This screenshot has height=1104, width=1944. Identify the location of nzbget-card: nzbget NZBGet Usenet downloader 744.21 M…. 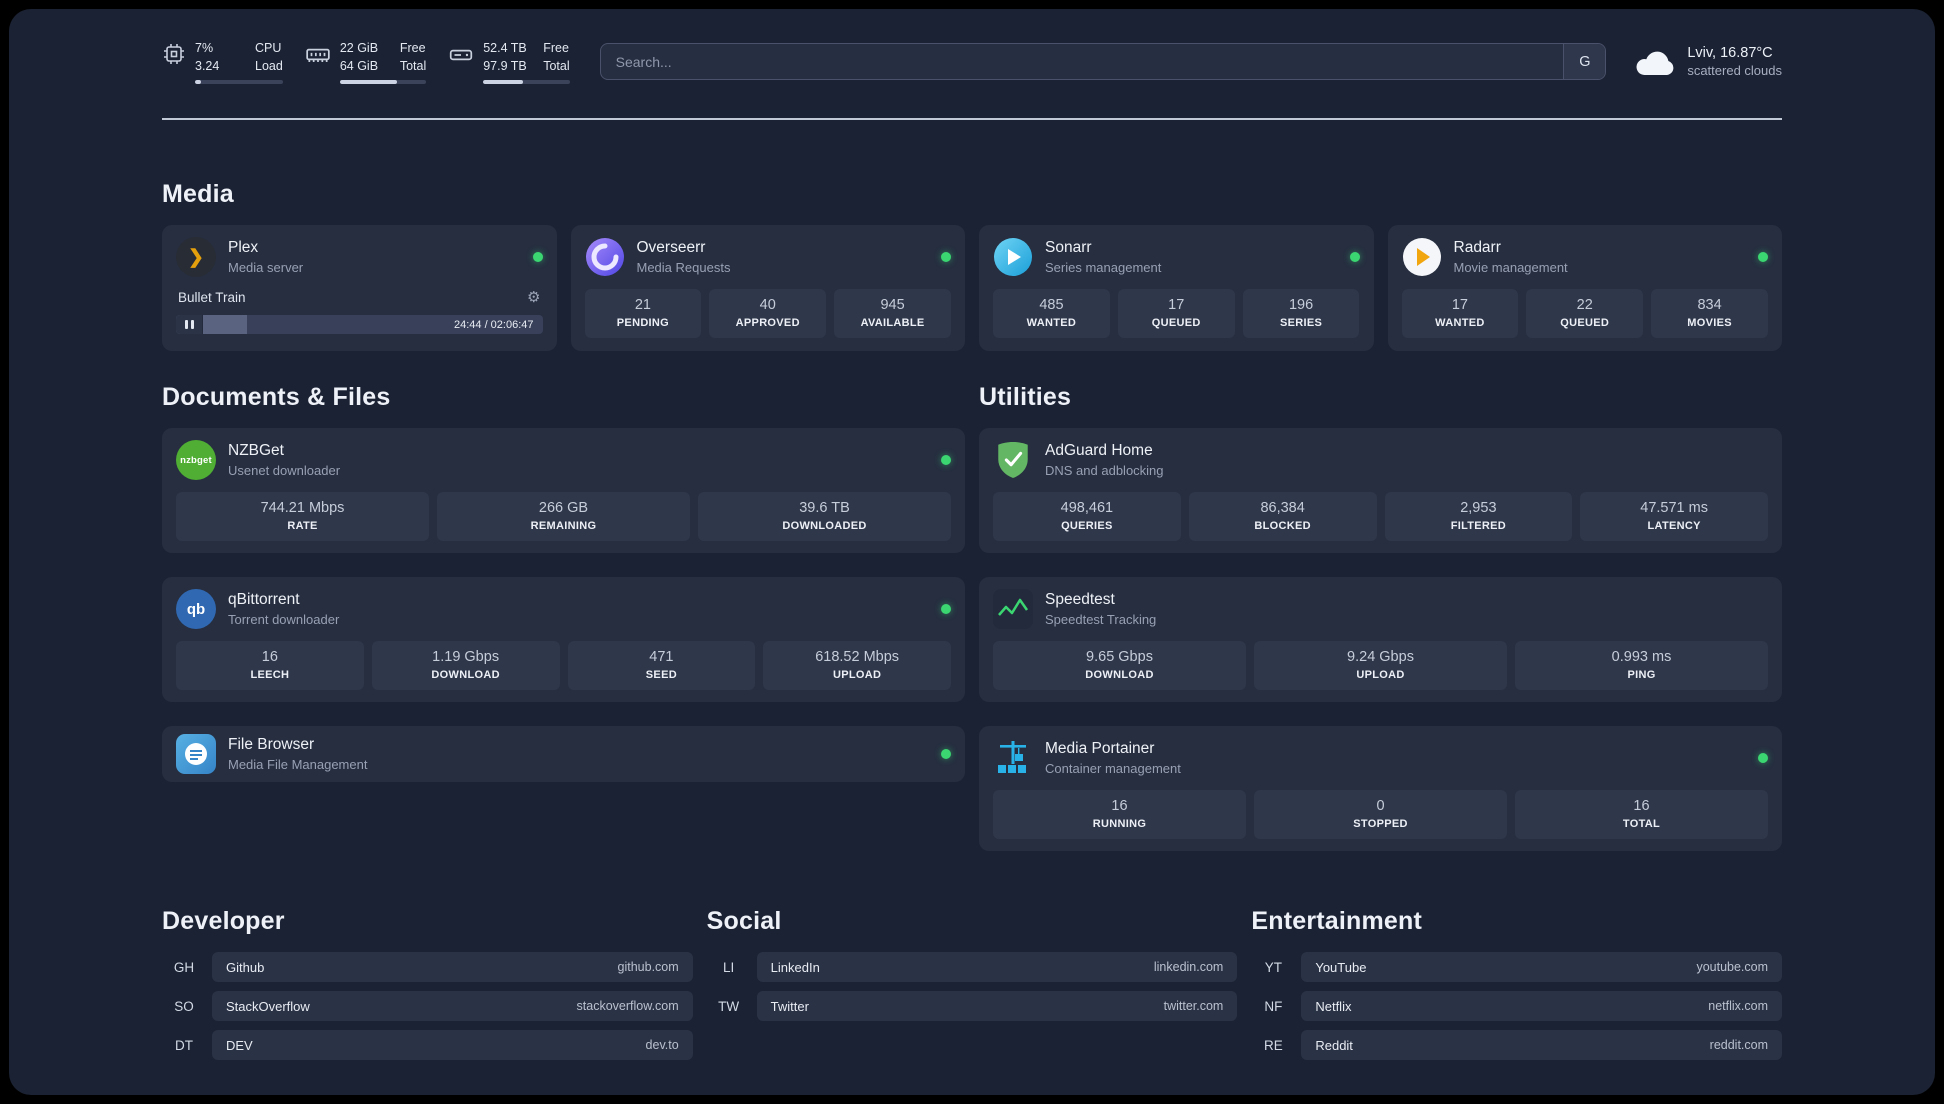
(563, 491).